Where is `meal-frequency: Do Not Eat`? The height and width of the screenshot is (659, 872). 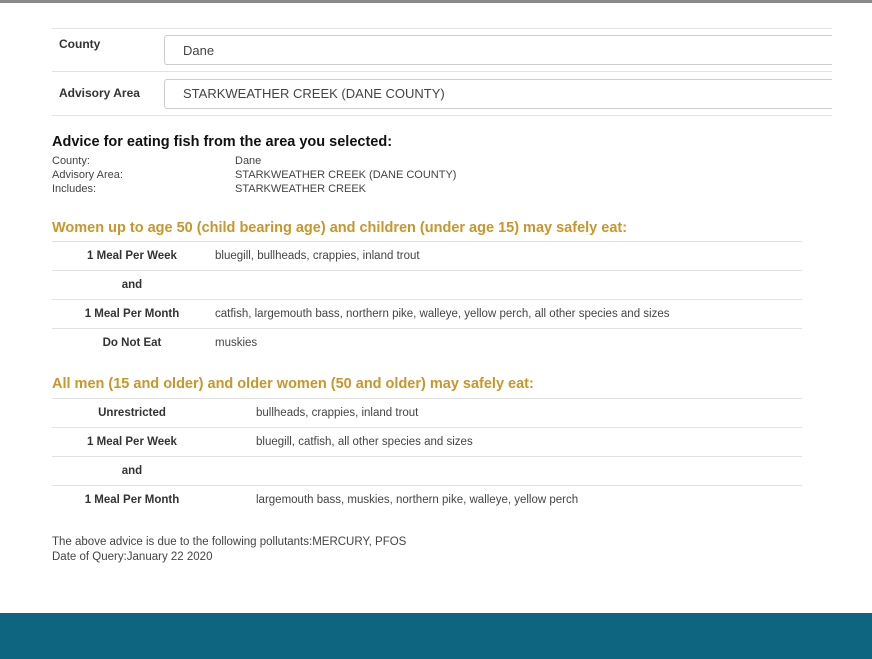
meal-frequency: Do Not Eat is located at coordinates (132, 343).